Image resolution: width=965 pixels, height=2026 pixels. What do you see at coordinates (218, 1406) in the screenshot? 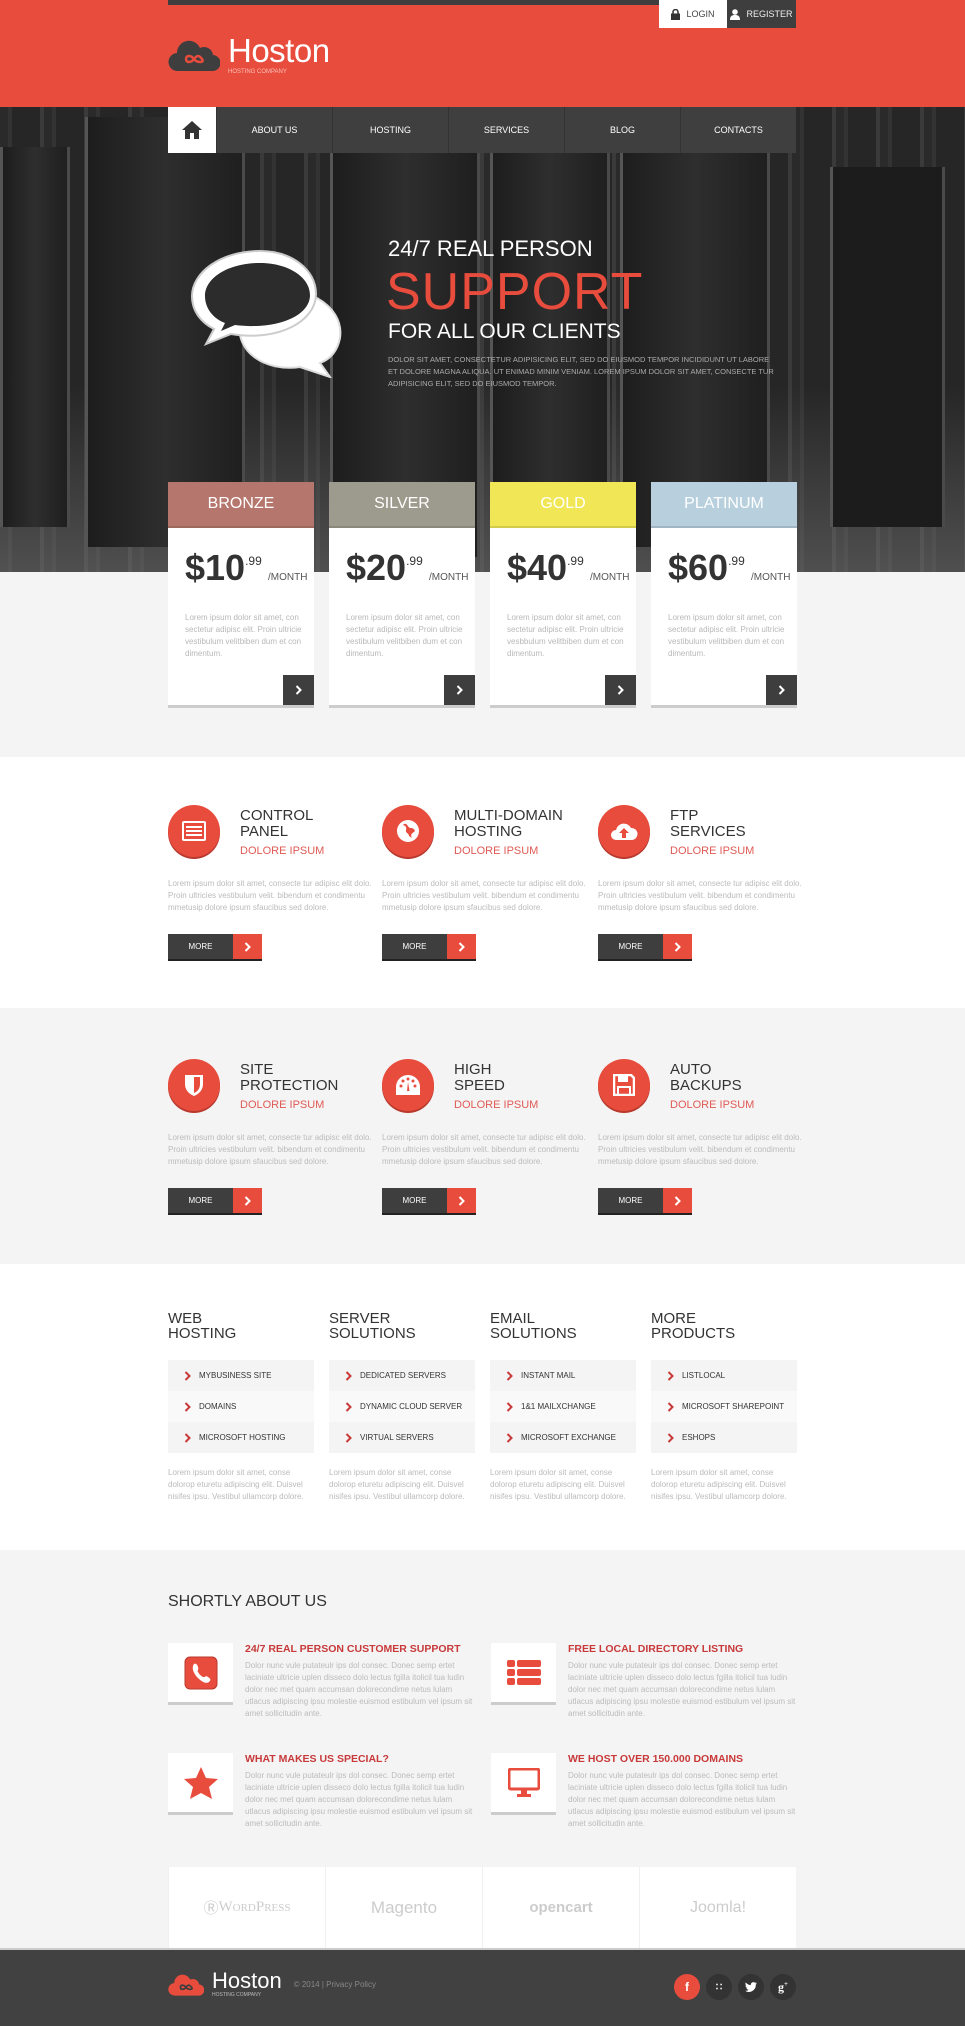
I see `product-link-label: DOMAINS` at bounding box center [218, 1406].